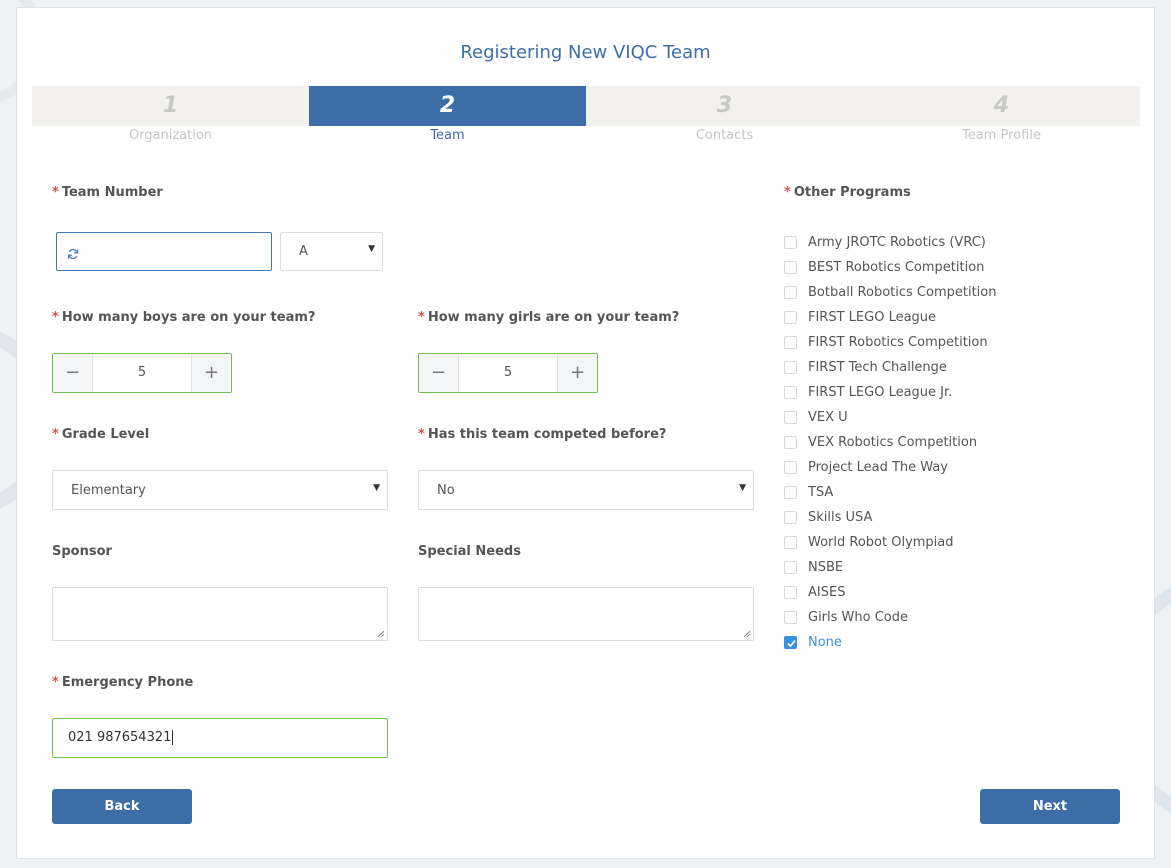 The width and height of the screenshot is (1171, 868). What do you see at coordinates (827, 592) in the screenshot?
I see `program-label: AISES` at bounding box center [827, 592].